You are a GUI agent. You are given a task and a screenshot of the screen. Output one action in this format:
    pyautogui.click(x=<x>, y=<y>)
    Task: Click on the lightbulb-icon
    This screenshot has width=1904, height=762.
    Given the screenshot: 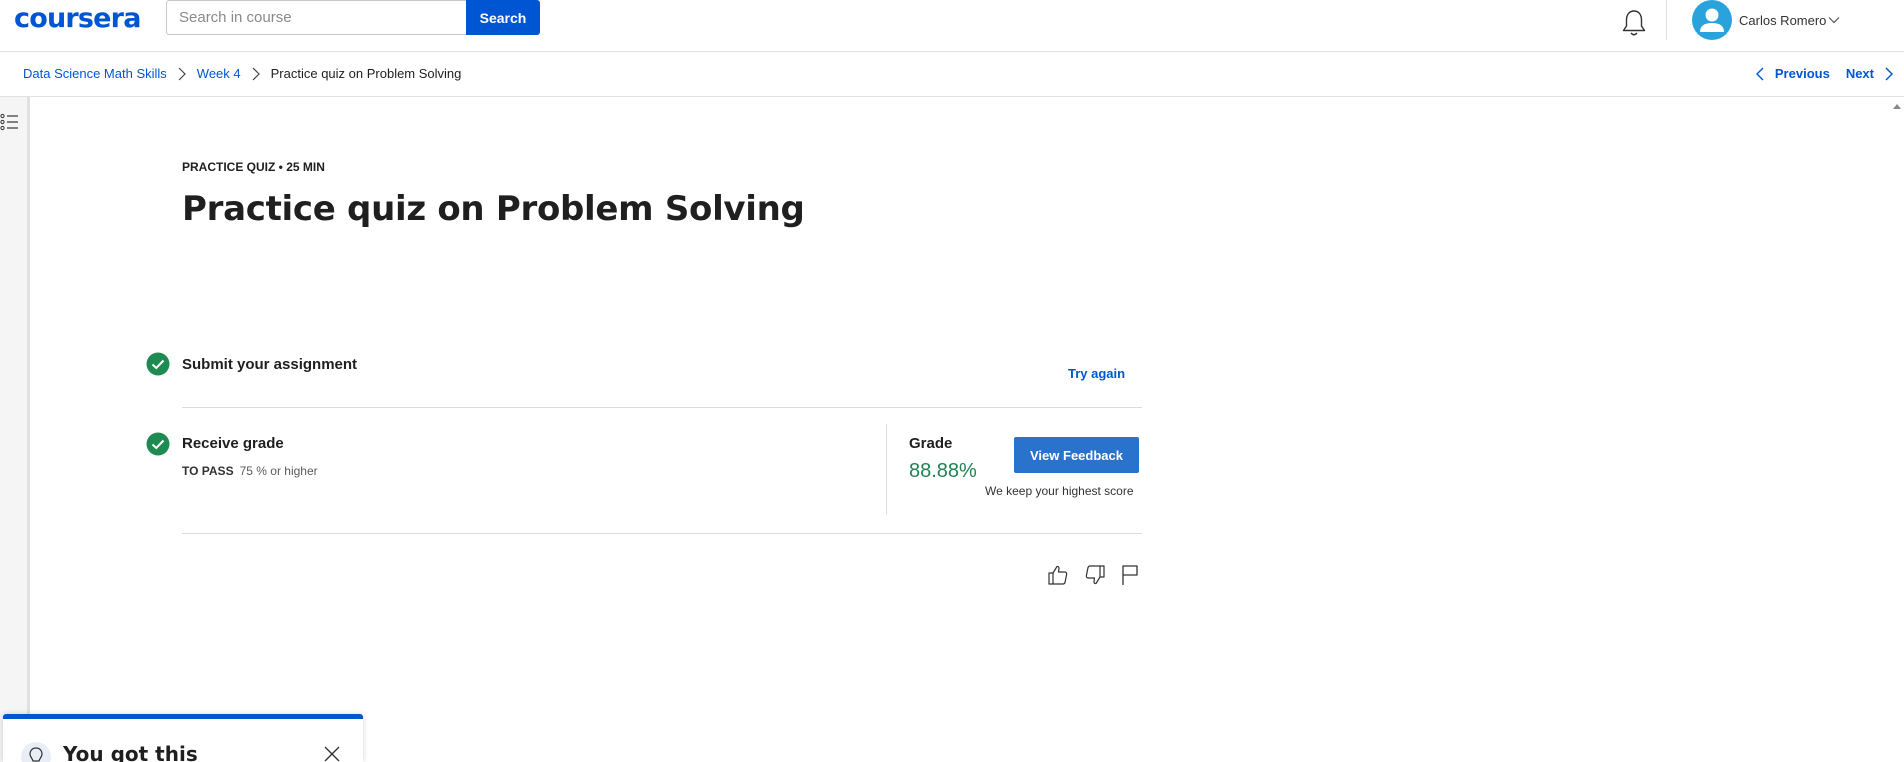 What is the action you would take?
    pyautogui.click(x=36, y=754)
    